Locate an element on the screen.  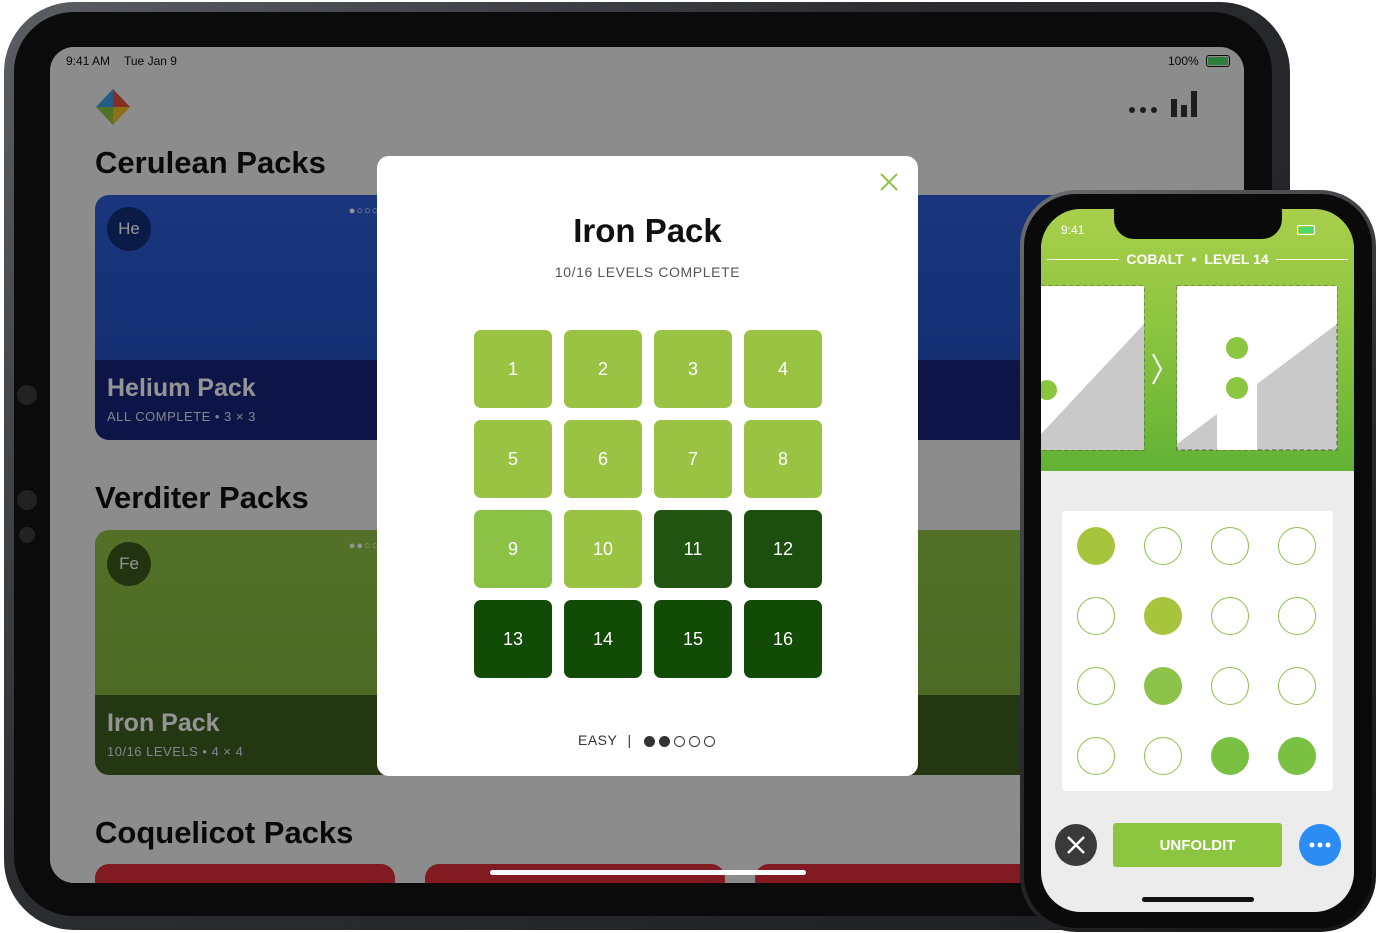
level-header: COBALT • LEVEL 14 is located at coordinates (1197, 259).